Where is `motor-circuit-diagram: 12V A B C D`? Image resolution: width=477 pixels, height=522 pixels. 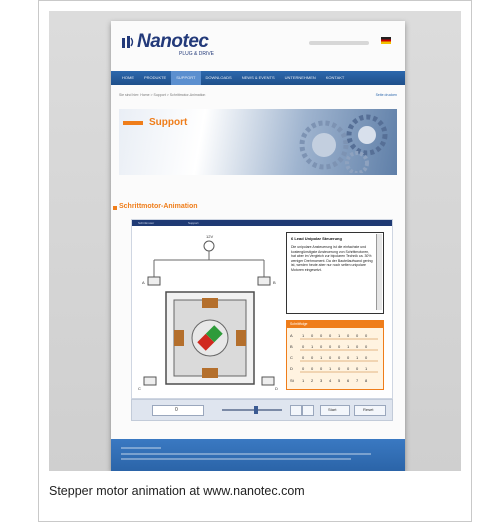 motor-circuit-diagram: 12V A B C D is located at coordinates (208, 312).